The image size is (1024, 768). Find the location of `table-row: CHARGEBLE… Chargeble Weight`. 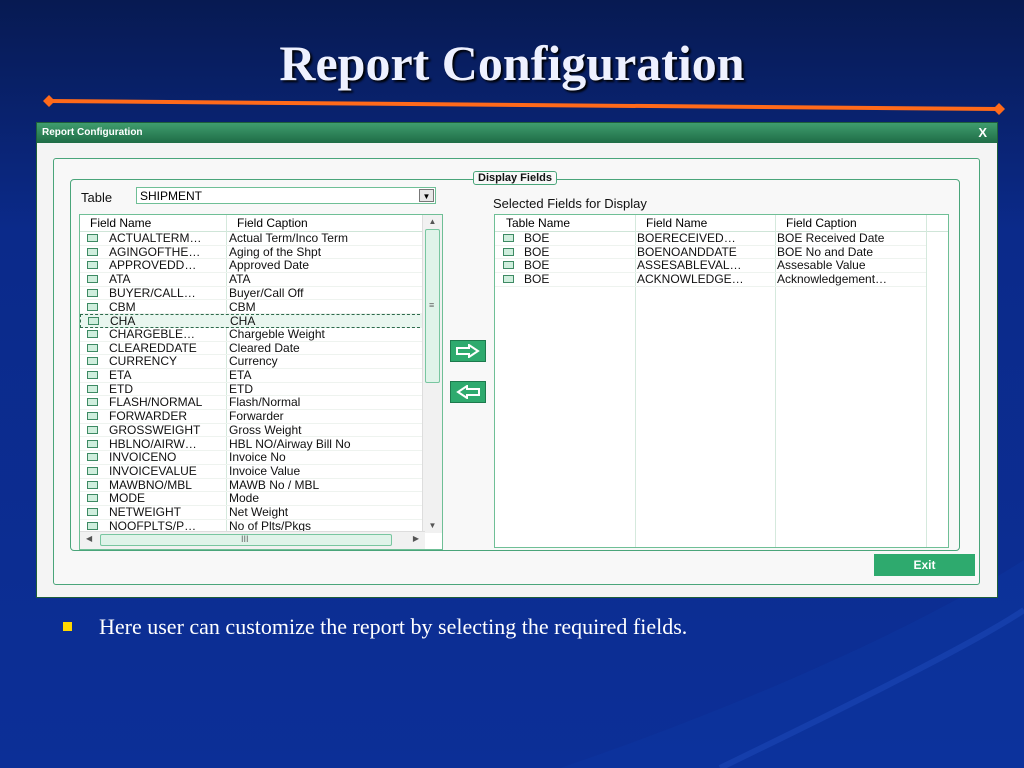

table-row: CHARGEBLE… Chargeble Weight is located at coordinates (252, 335).